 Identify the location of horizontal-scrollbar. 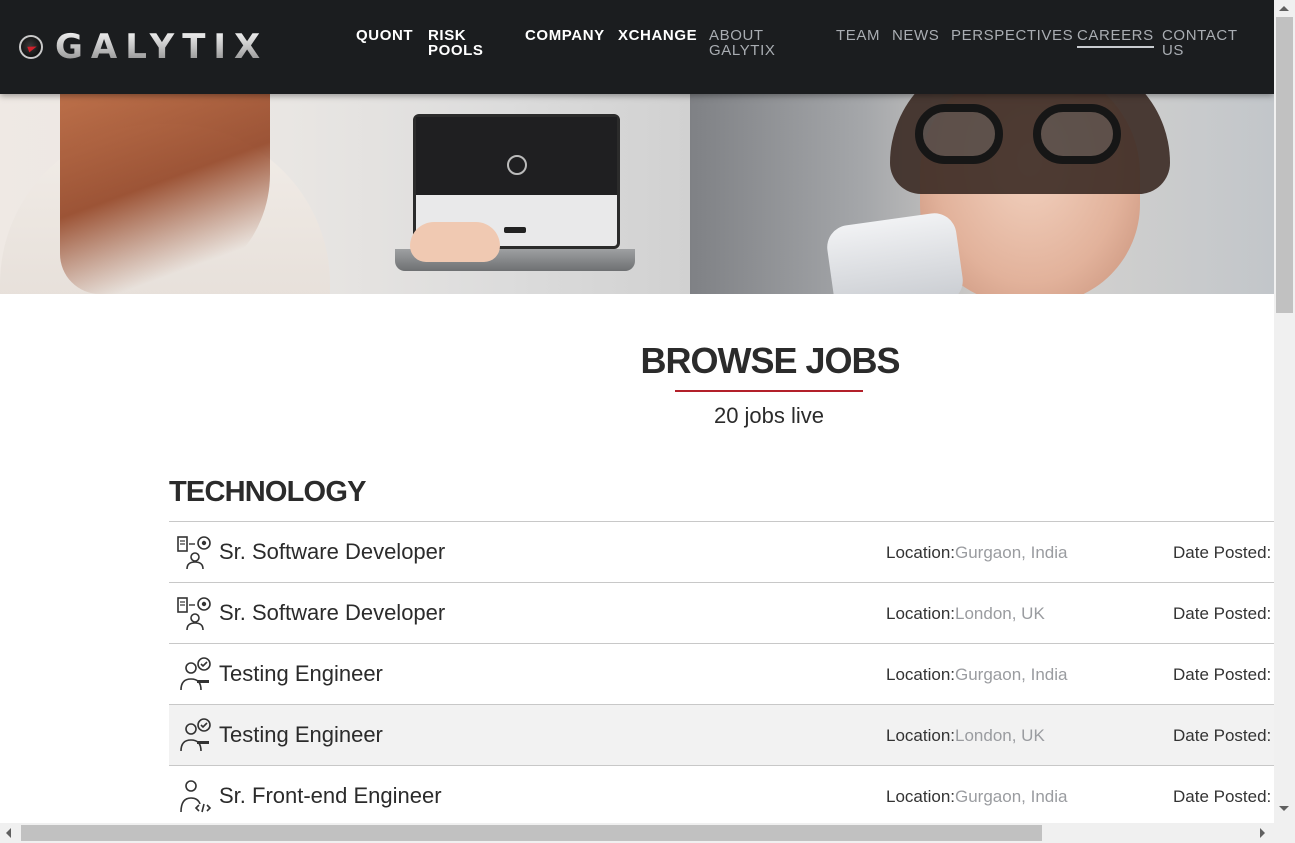
(637, 833).